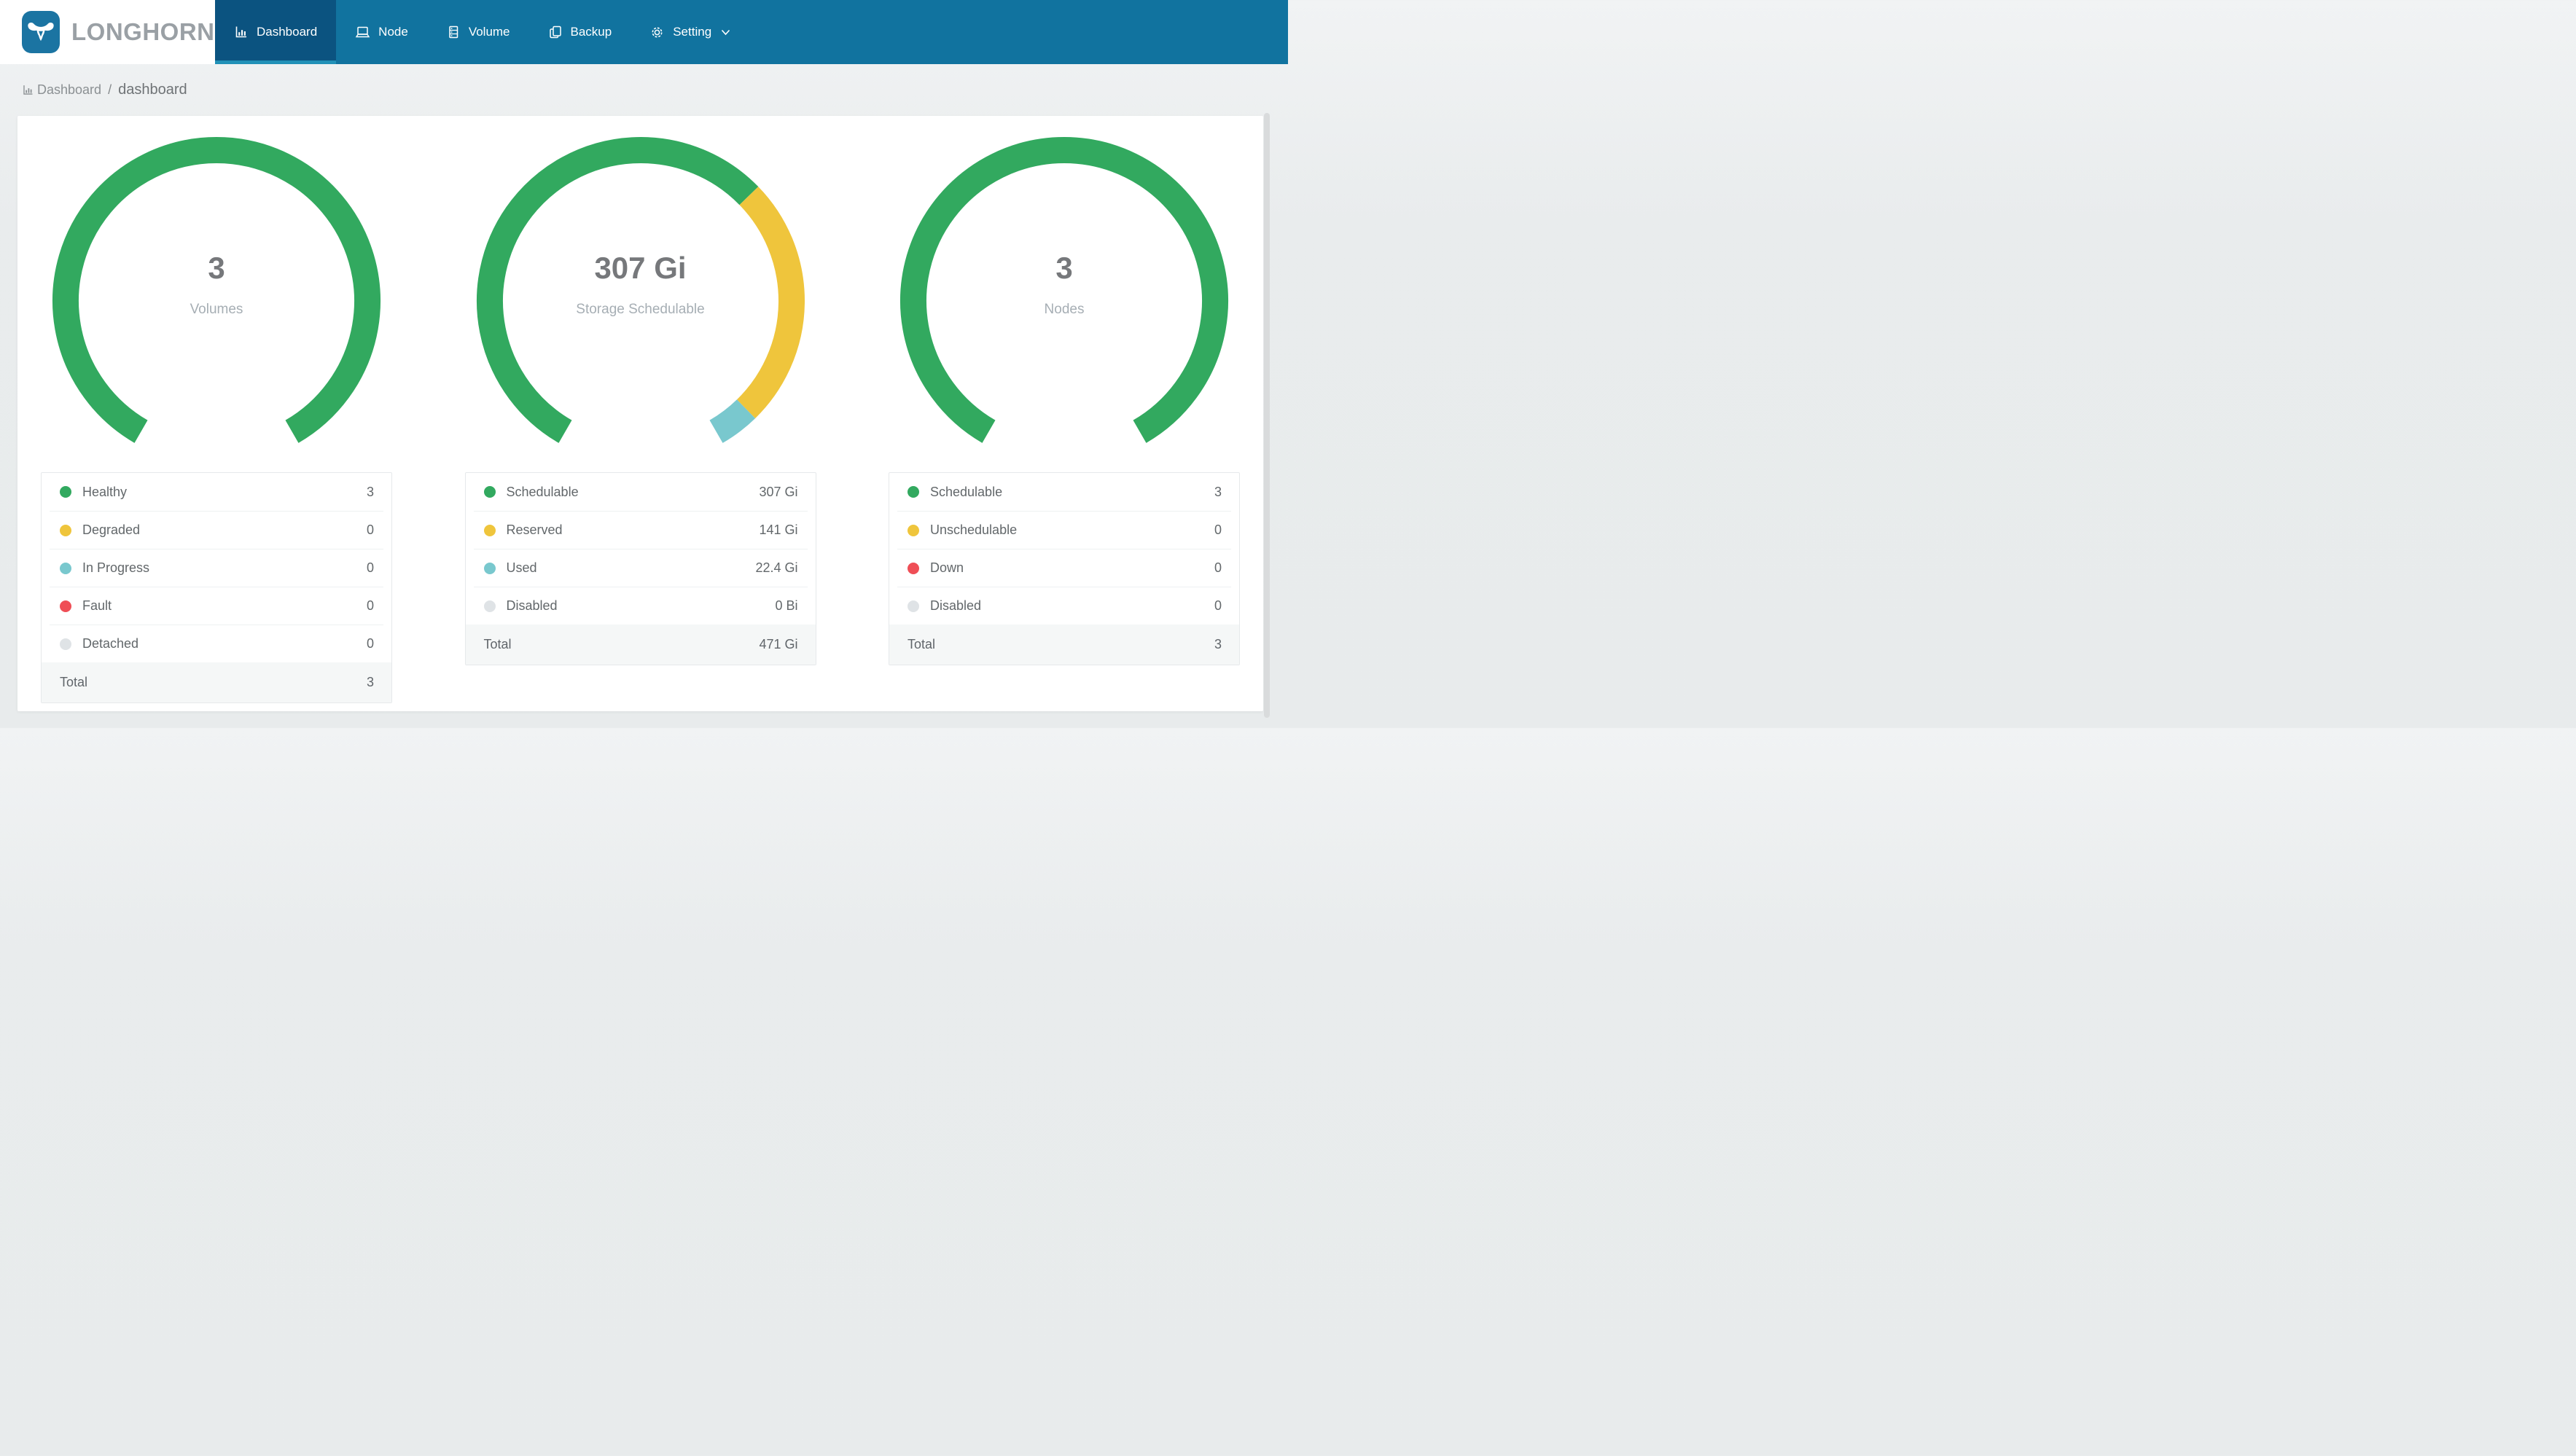 The image size is (2576, 1456). I want to click on copy-icon, so click(555, 32).